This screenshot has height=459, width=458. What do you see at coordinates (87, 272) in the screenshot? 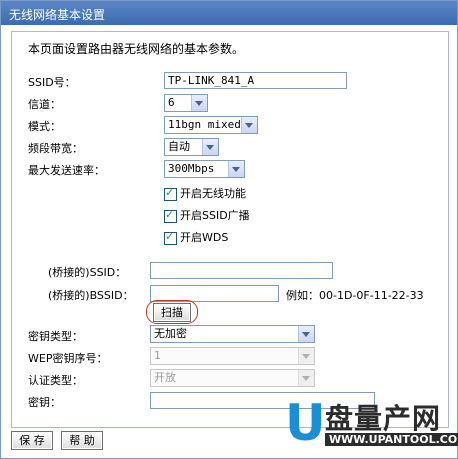
I see `bridge-ssid-label: (桥接的)SSID：` at bounding box center [87, 272].